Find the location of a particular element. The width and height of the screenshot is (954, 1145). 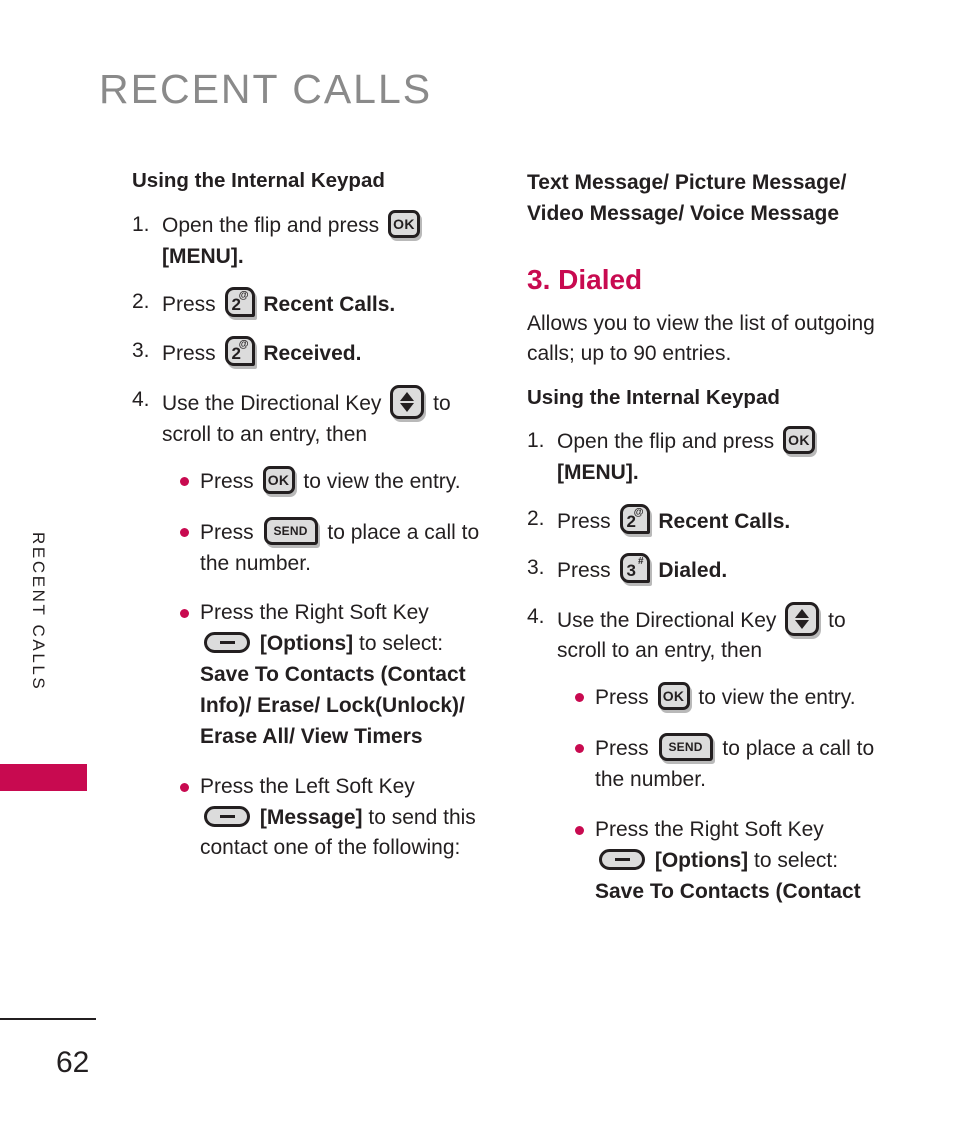

bullet-text-before: Press the Left Soft Key is located at coordinates (307, 786).